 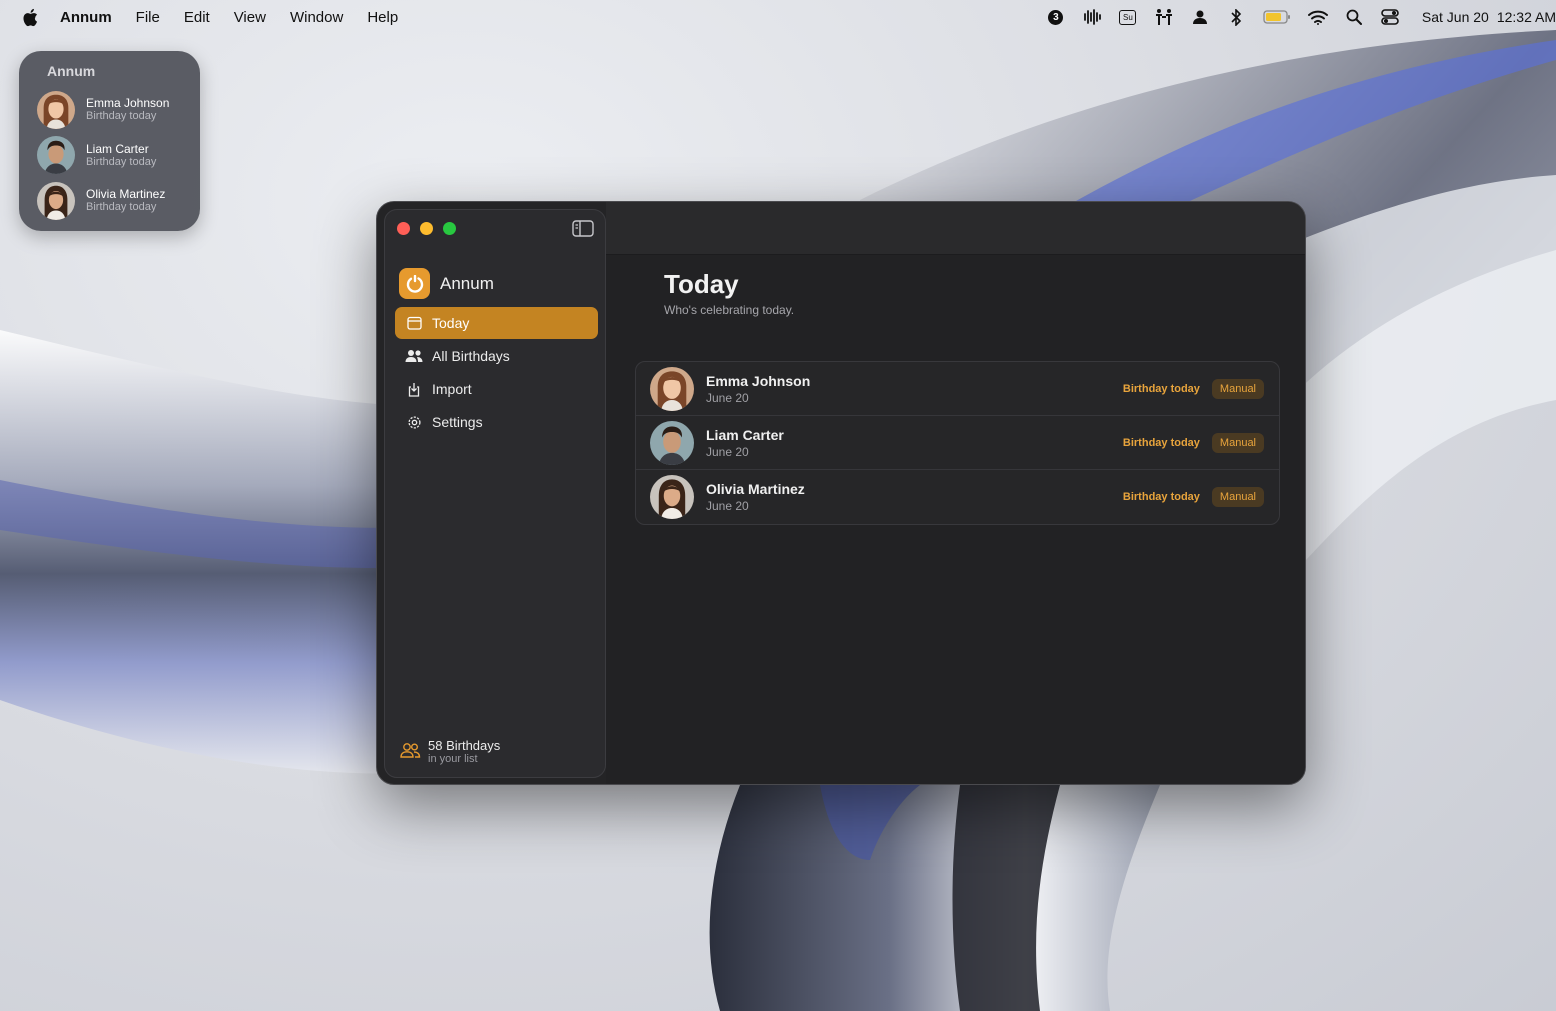 What do you see at coordinates (128, 103) in the screenshot?
I see `widget-person-name: Emma Johnson` at bounding box center [128, 103].